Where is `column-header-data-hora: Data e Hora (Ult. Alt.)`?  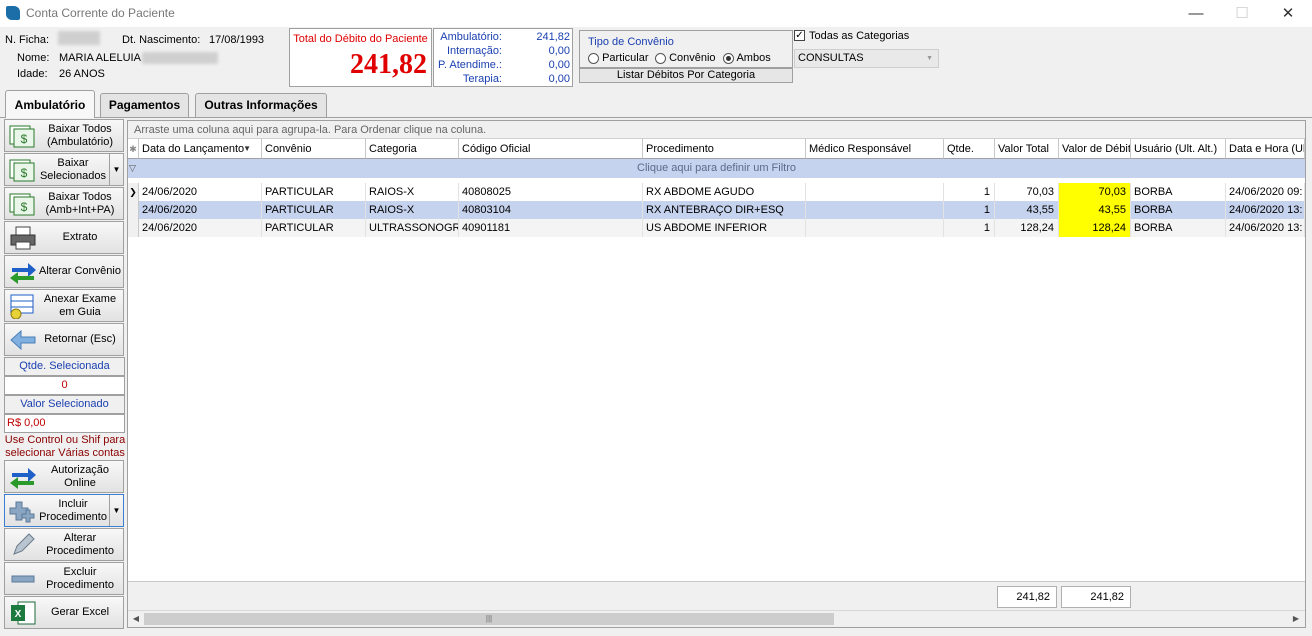 column-header-data-hora: Data e Hora (Ult. Alt.) is located at coordinates (1265, 149).